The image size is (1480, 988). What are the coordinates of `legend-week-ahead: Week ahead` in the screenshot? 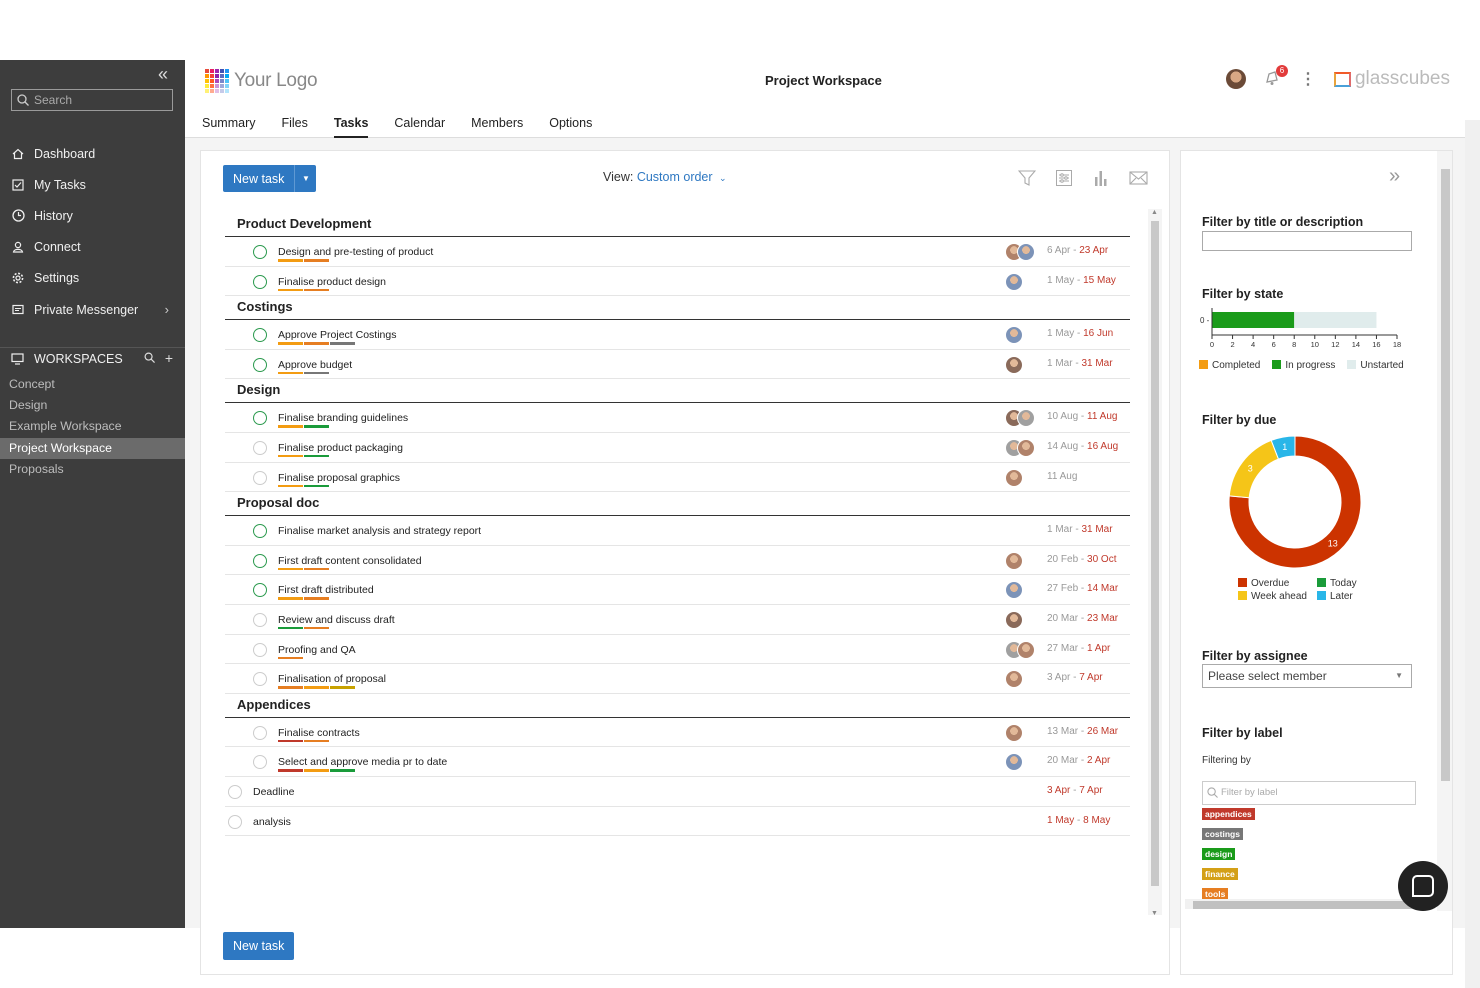 It's located at (1272, 596).